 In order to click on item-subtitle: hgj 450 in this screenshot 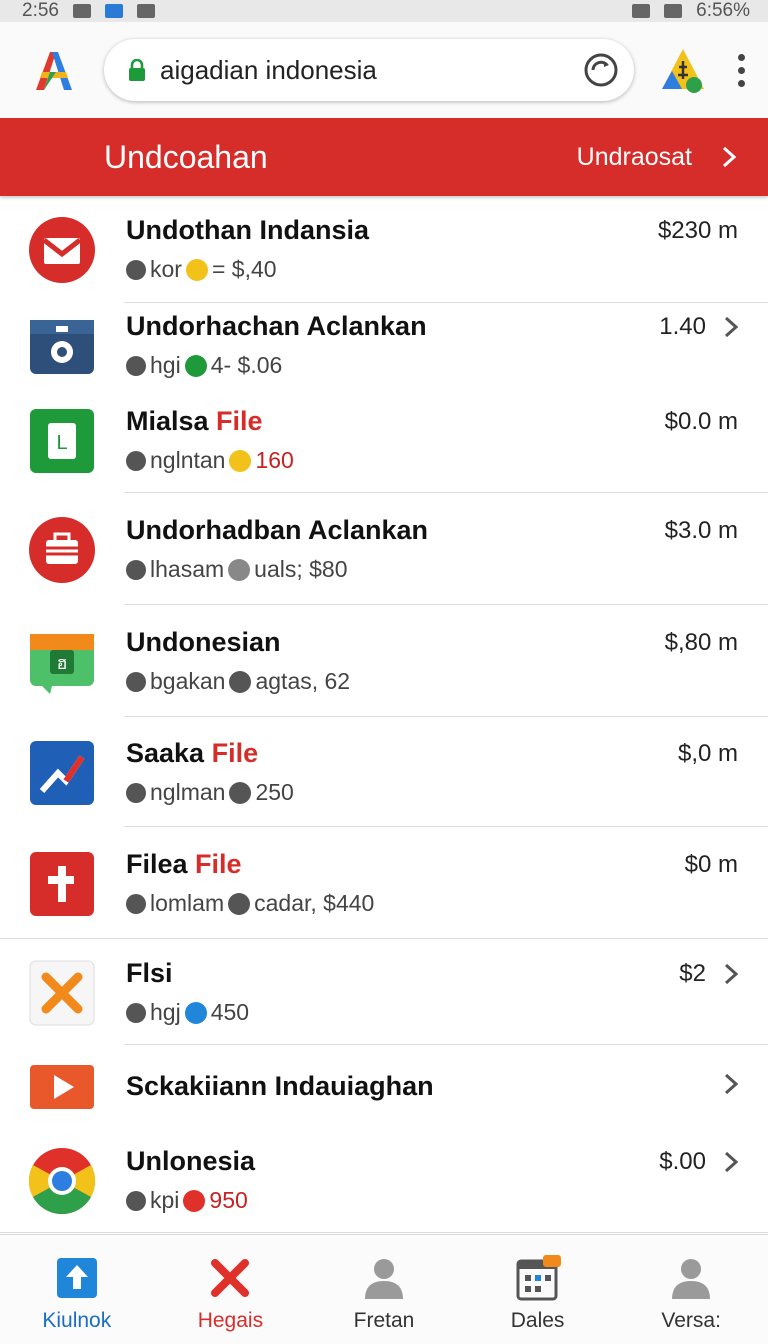, I will do `click(187, 1012)`.